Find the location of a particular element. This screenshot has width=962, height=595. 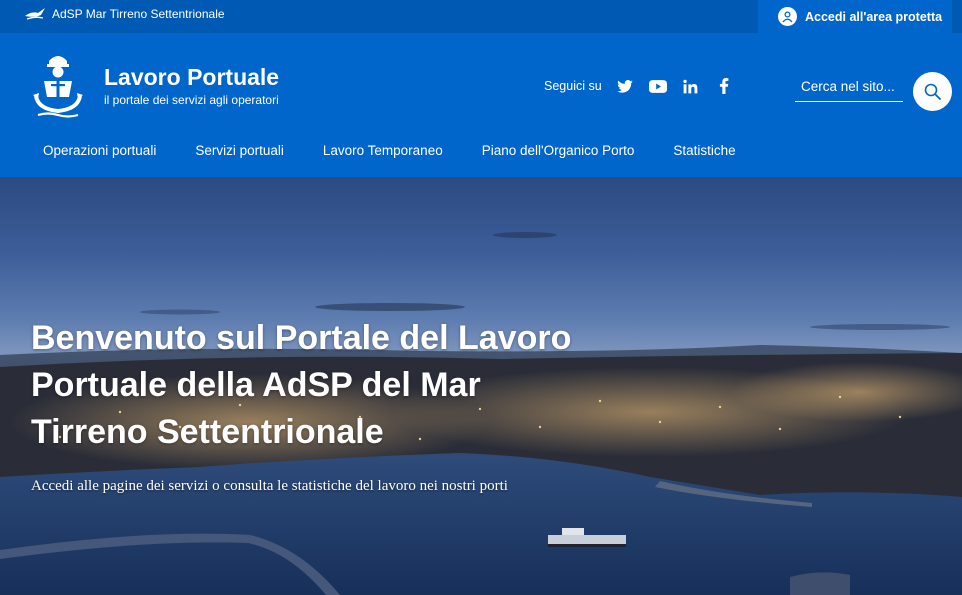

login-protected-area-button: Accedi all'area protetta is located at coordinates (855, 16).